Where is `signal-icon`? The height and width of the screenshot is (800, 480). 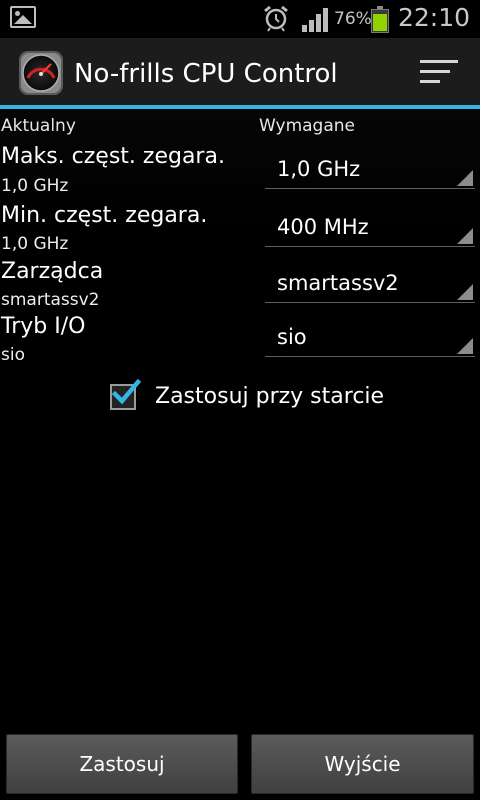 signal-icon is located at coordinates (315, 20).